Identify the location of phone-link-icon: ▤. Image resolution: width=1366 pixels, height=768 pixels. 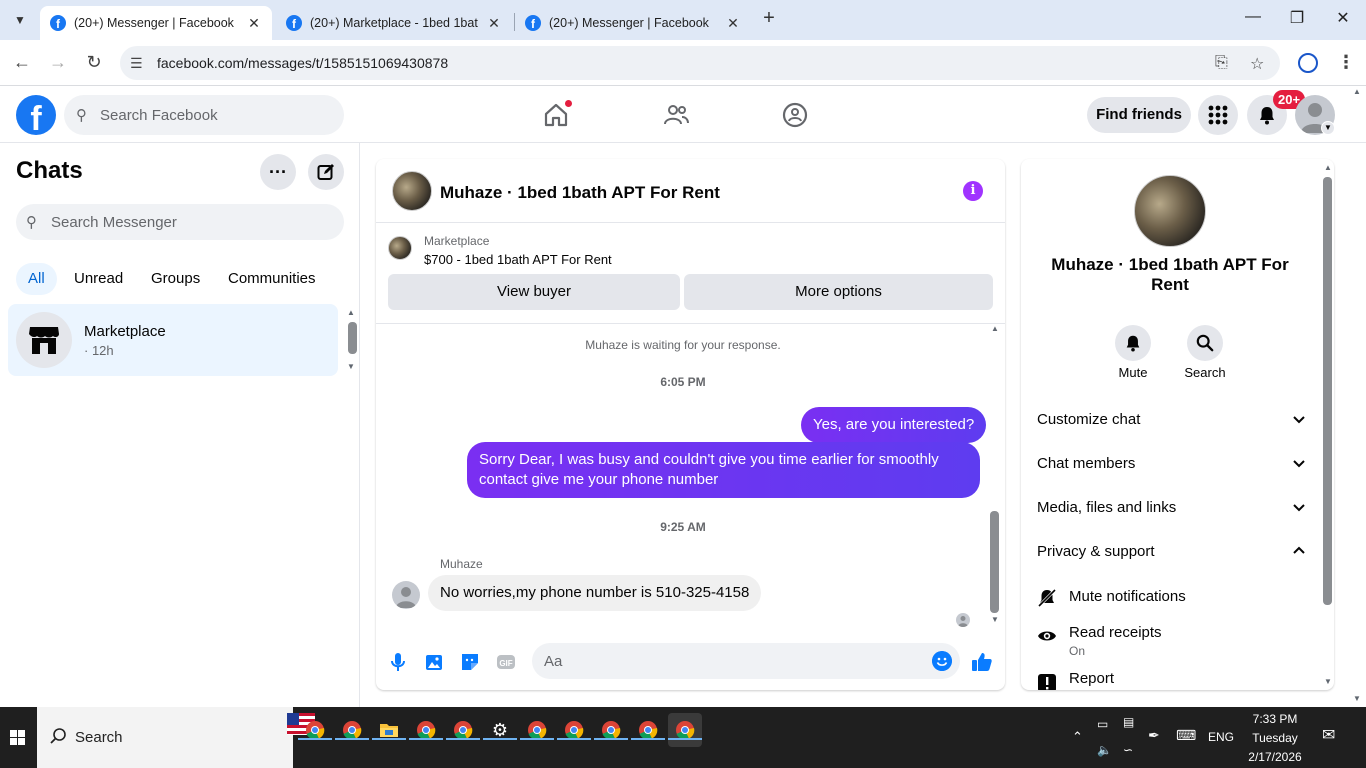
(1128, 722).